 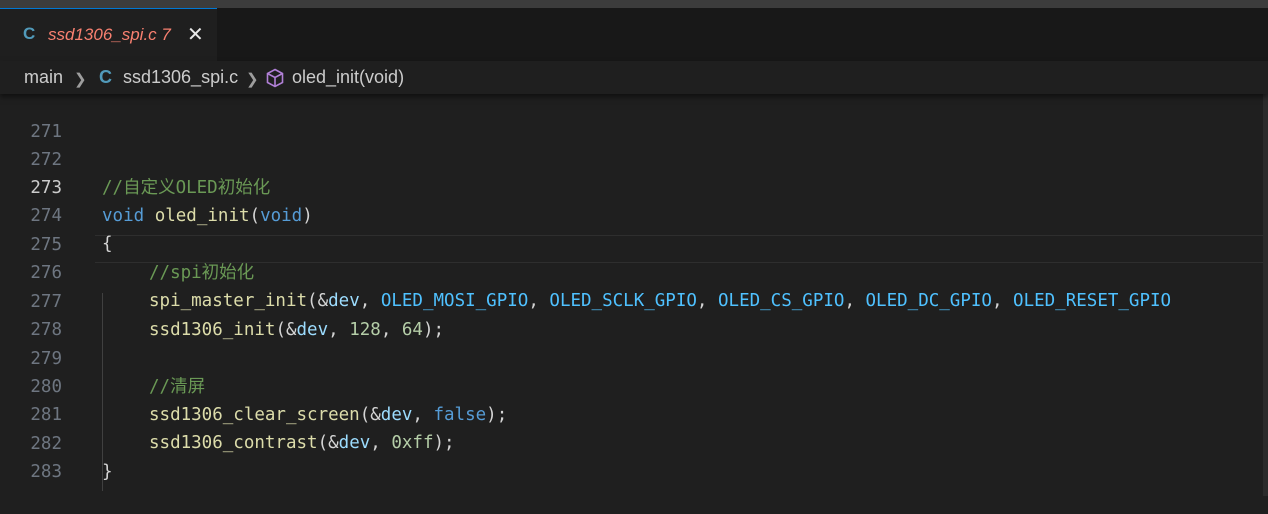 What do you see at coordinates (634, 4) in the screenshot?
I see `title-bar` at bounding box center [634, 4].